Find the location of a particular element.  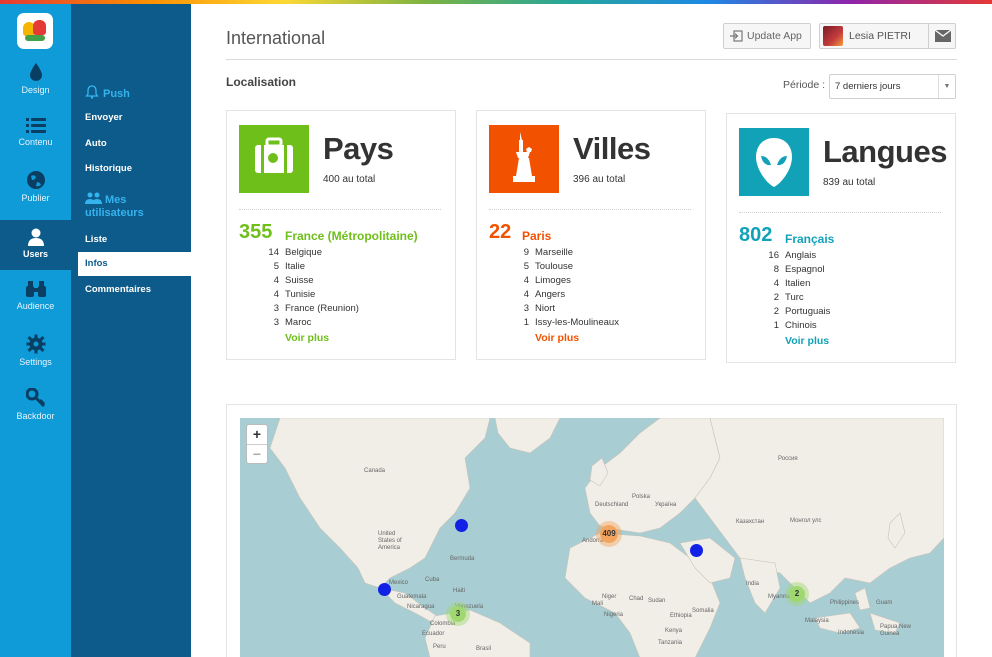

pays-top-name: France (Métropolitaine) is located at coordinates (351, 236).